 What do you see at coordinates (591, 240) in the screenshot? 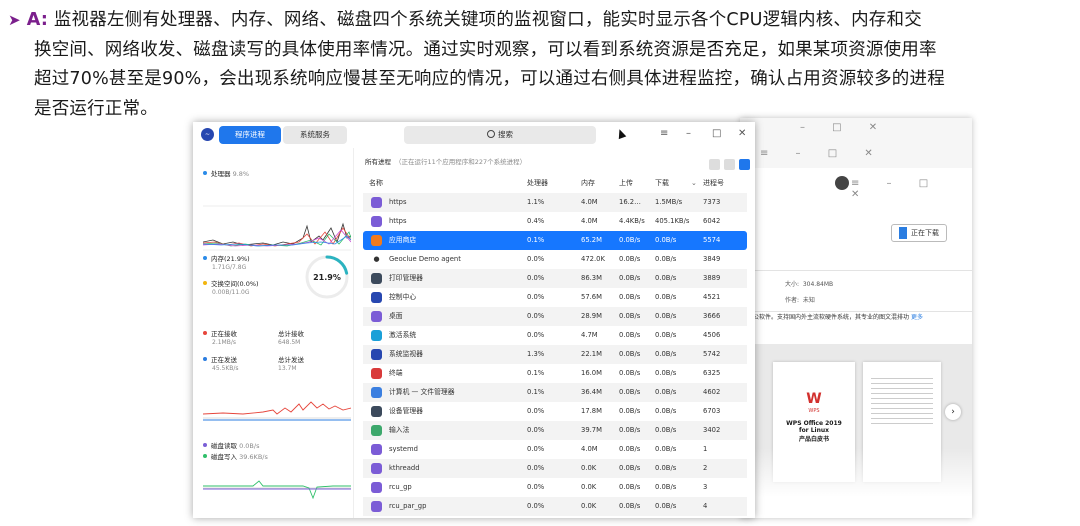
I see `cell-memory: 65.2M` at bounding box center [591, 240].